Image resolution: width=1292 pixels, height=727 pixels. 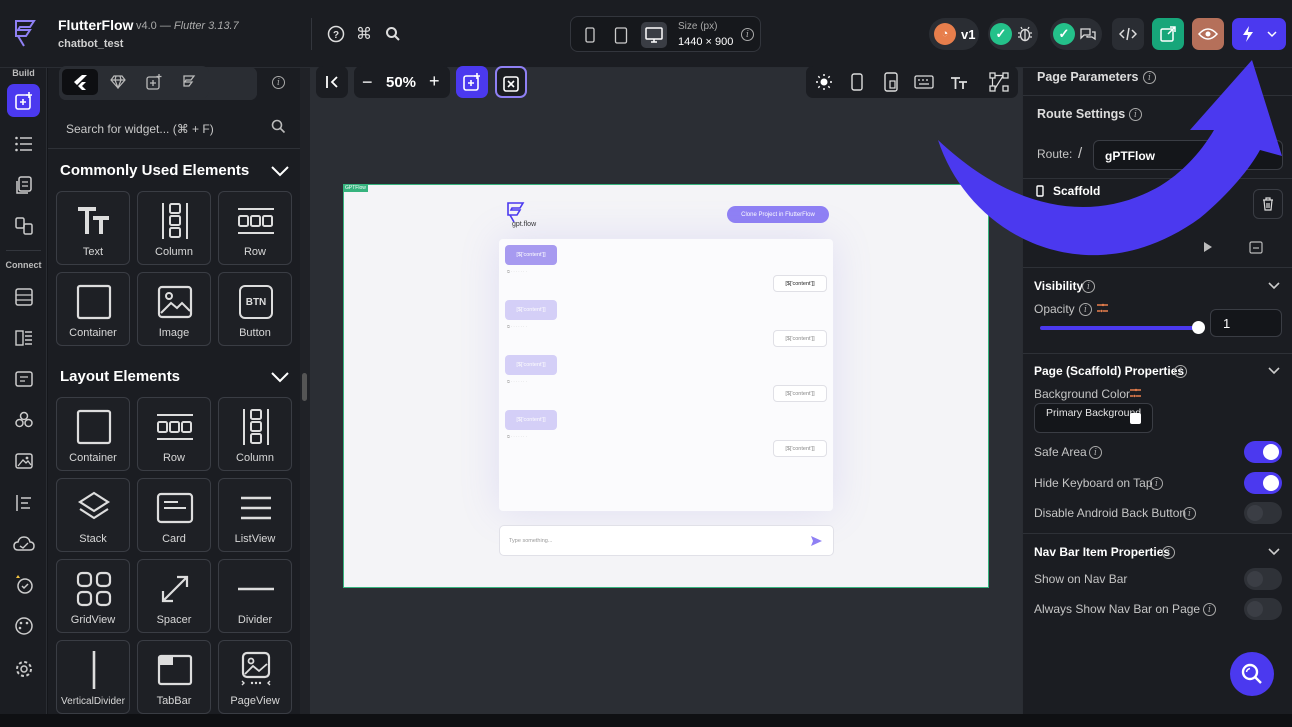 What do you see at coordinates (23, 502) in the screenshot?
I see `custom-code-icon` at bounding box center [23, 502].